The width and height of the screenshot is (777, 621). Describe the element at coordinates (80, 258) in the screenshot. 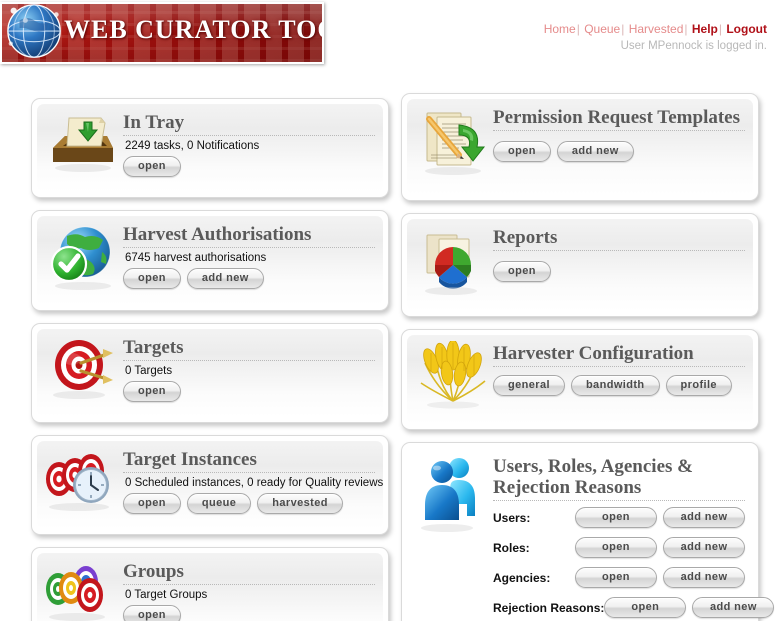

I see `globe-check-icon` at that location.